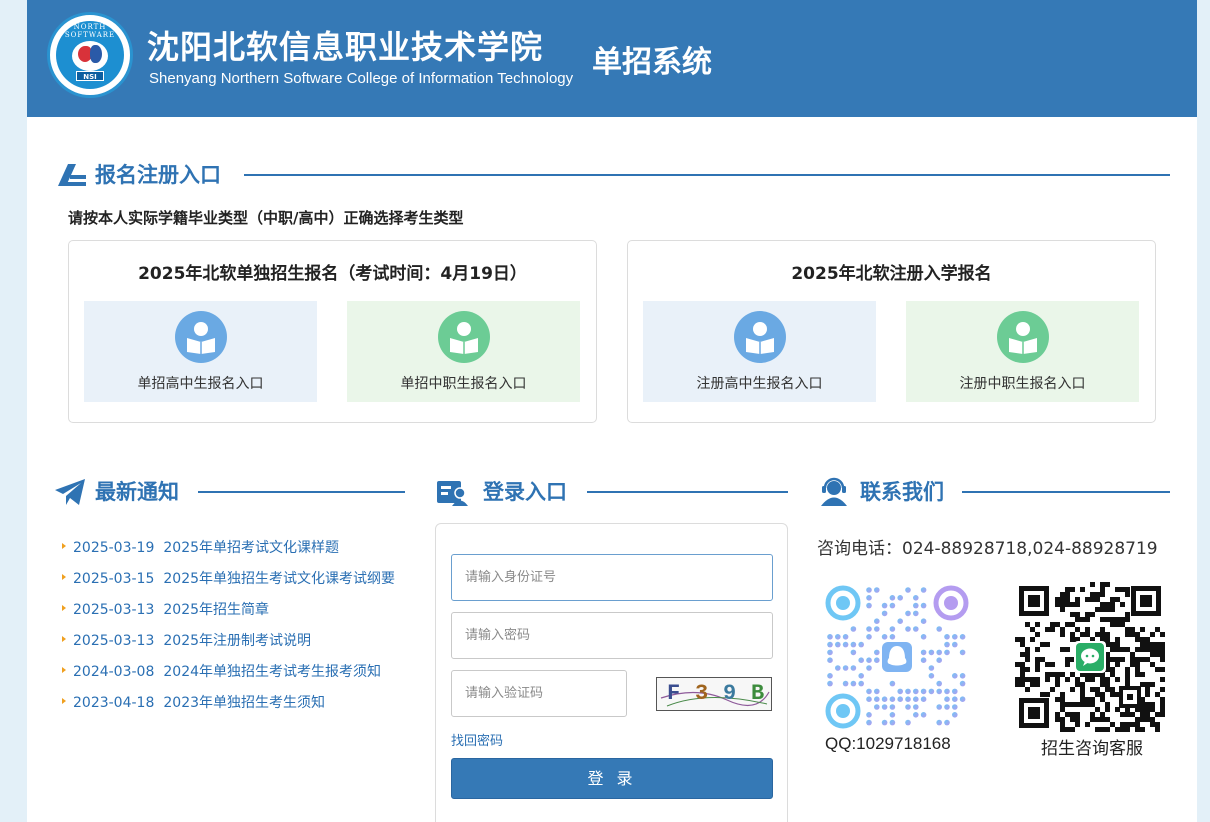  What do you see at coordinates (266, 218) in the screenshot?
I see `register-hint: 请按本人实际学籍毕业类型（中职/高中）正确选择考生类型` at bounding box center [266, 218].